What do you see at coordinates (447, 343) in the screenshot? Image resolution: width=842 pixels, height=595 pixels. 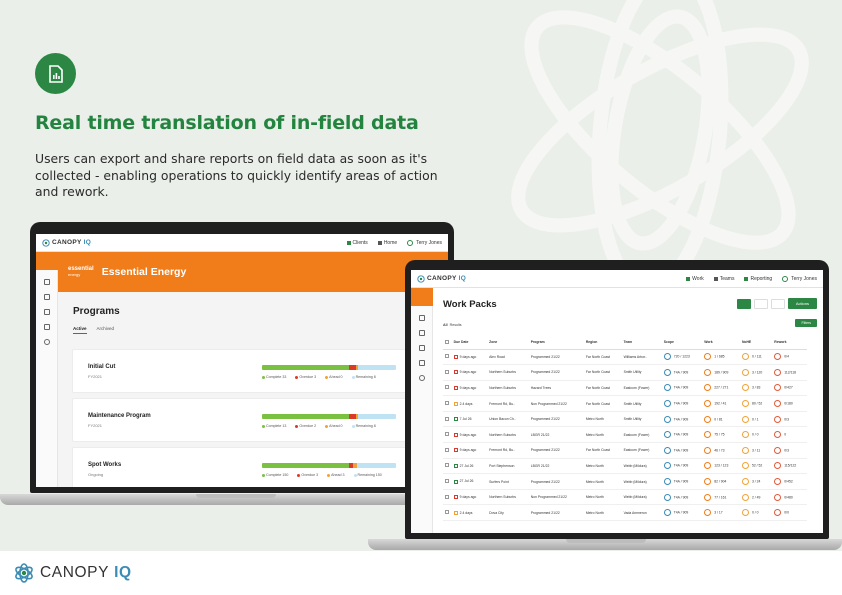 I see `select-all` at bounding box center [447, 343].